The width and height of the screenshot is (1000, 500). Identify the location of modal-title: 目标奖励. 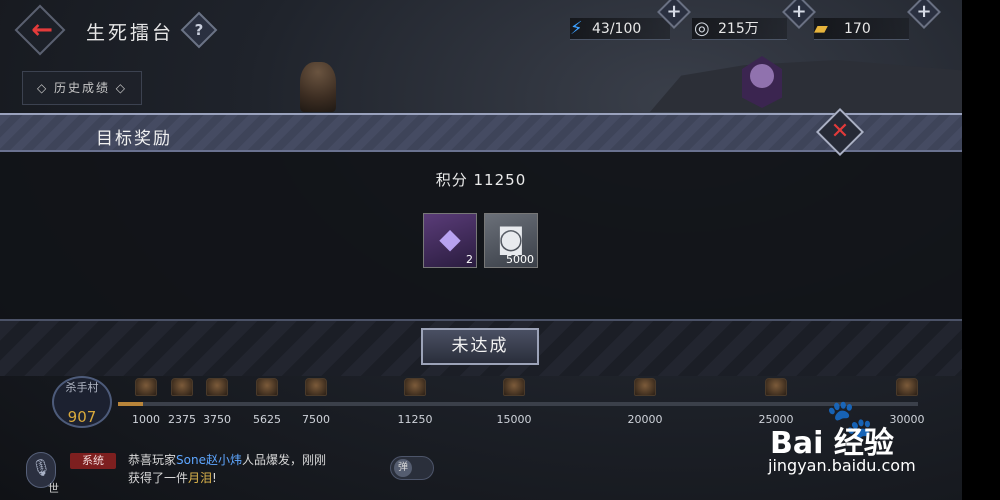
(134, 139).